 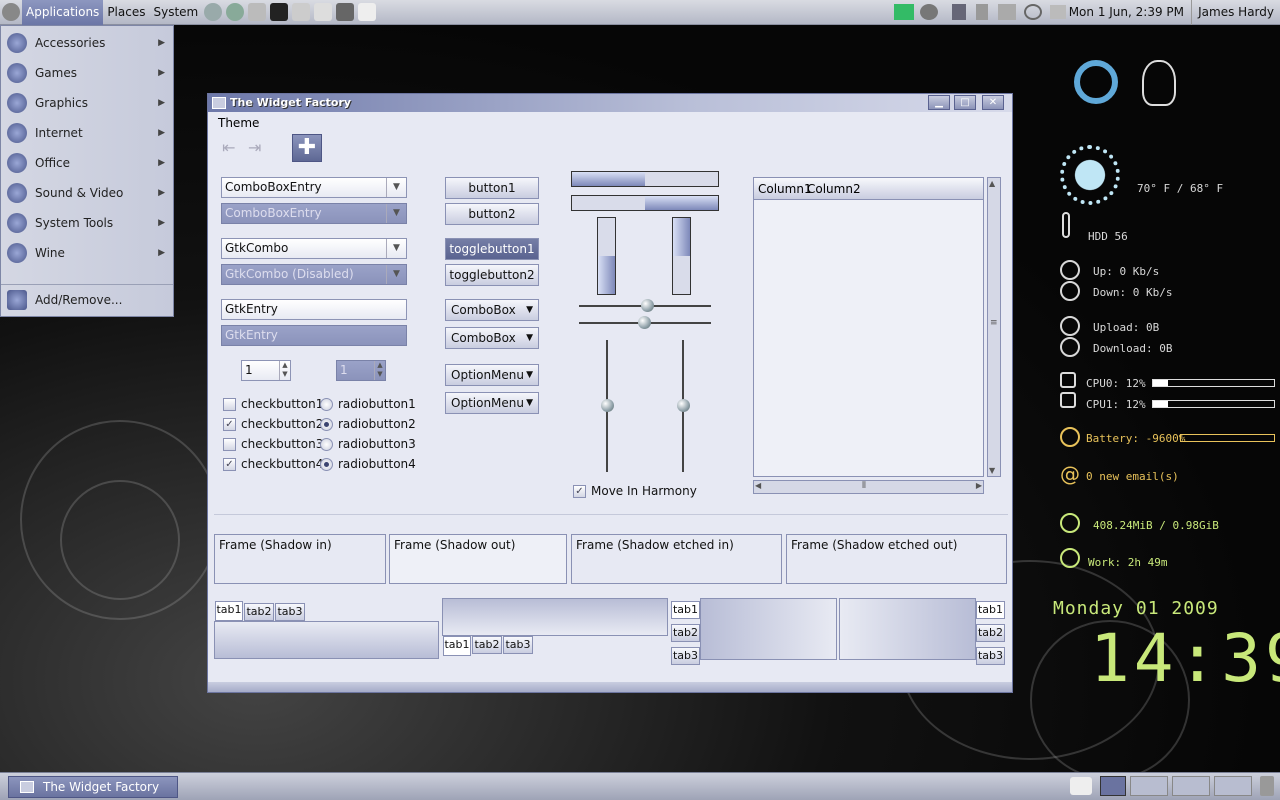 I want to click on checkbutton2-box: ✓, so click(x=229, y=424).